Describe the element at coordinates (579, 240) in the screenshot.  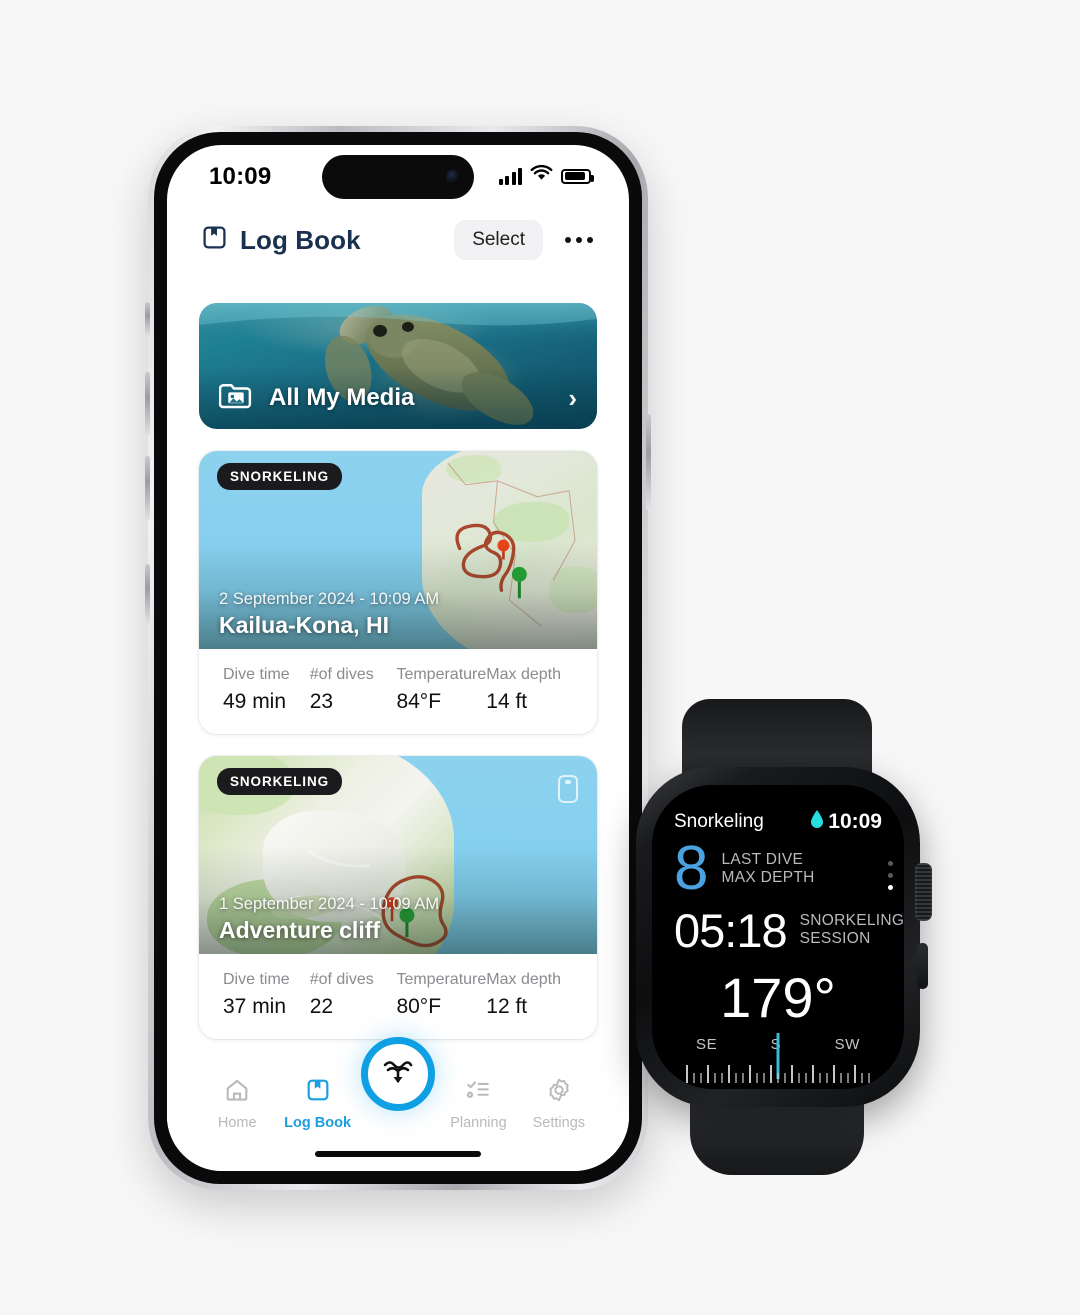
I see `more-options-icon` at that location.